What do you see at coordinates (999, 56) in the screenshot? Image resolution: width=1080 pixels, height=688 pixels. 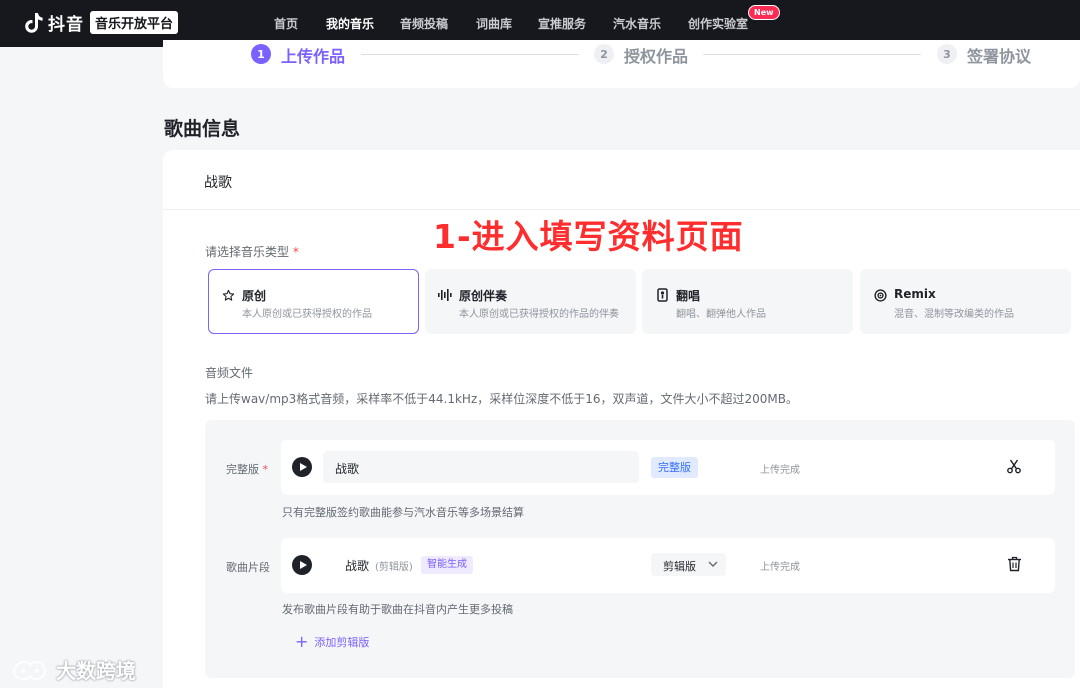 I see `step-3-label: 签署协议` at bounding box center [999, 56].